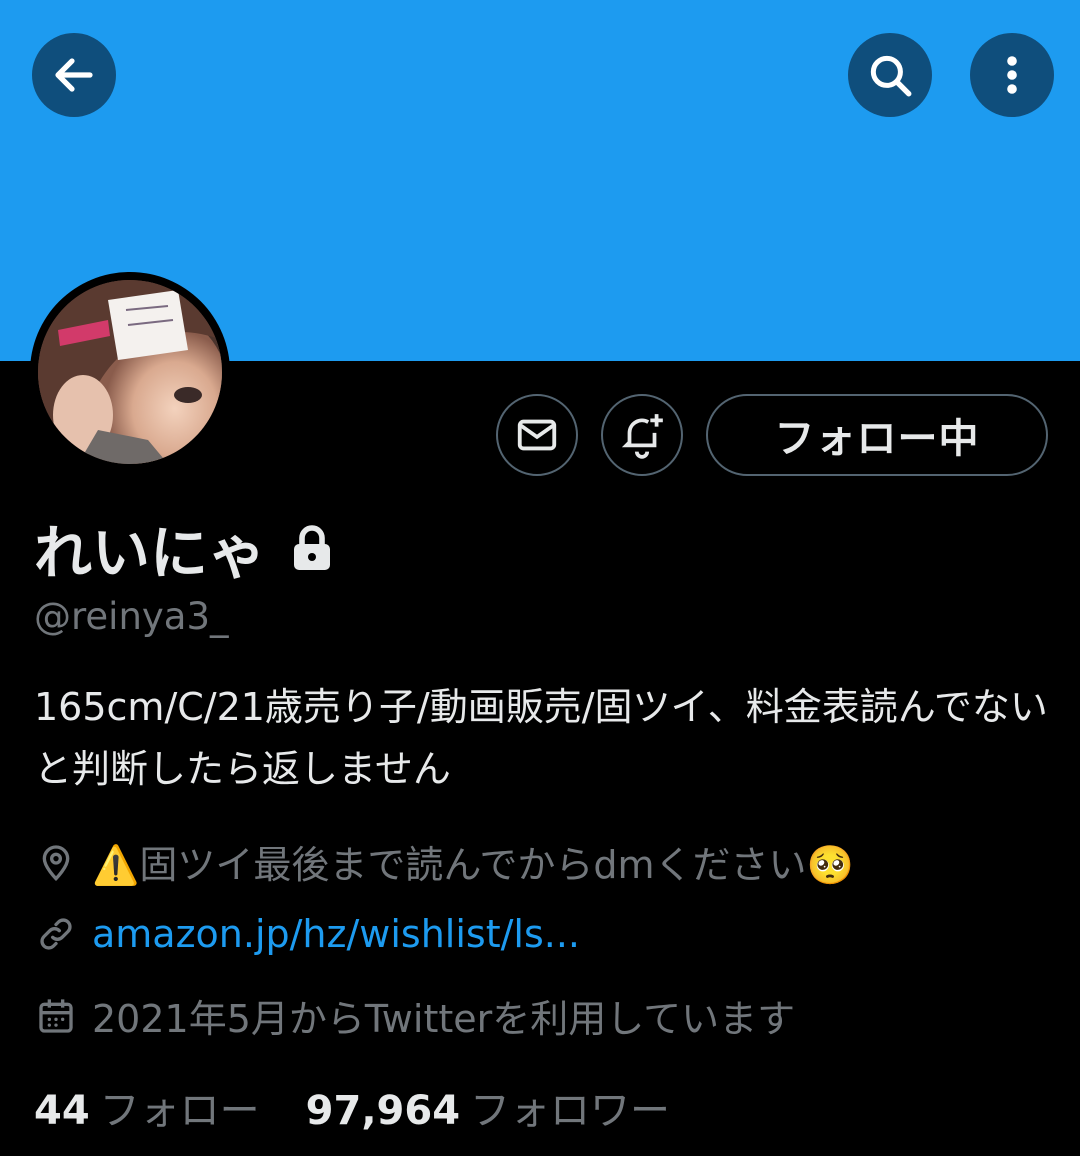 The height and width of the screenshot is (1156, 1080). I want to click on more-vertical-icon, so click(1012, 75).